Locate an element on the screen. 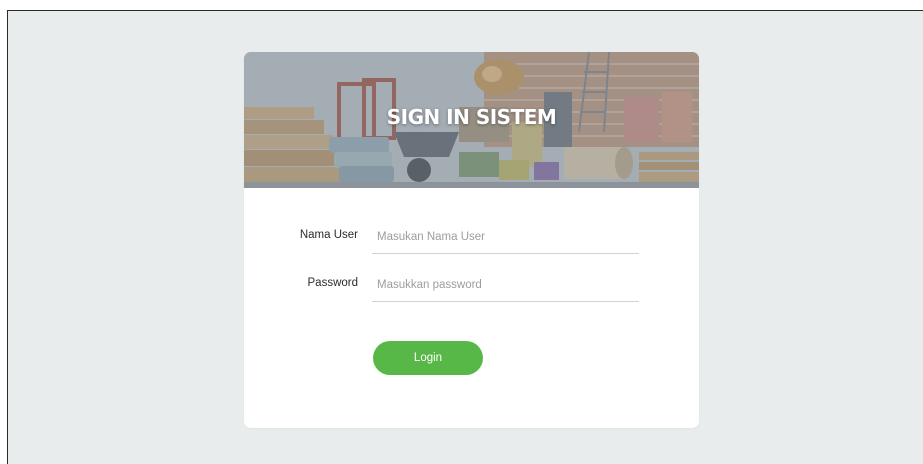  username-row: Nama User is located at coordinates (471, 237).